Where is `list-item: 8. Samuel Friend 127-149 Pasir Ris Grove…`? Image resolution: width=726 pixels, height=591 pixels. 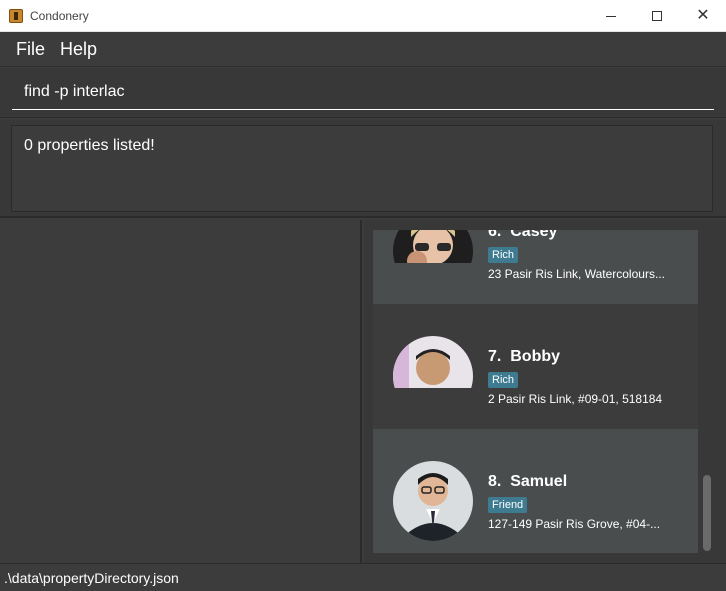 list-item: 8. Samuel Friend 127-149 Pasir Ris Grove… is located at coordinates (535, 491).